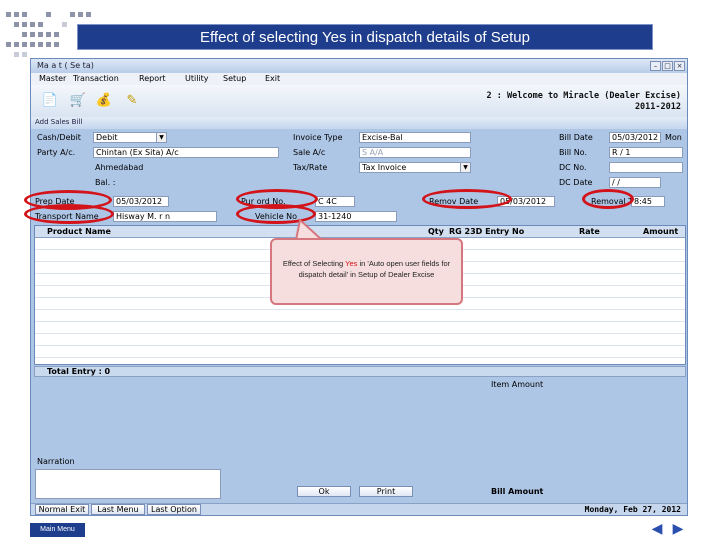 Image resolution: width=720 pixels, height=540 pixels. What do you see at coordinates (130, 137) in the screenshot?
I see `cash-debit-select: Debit ▼` at bounding box center [130, 137].